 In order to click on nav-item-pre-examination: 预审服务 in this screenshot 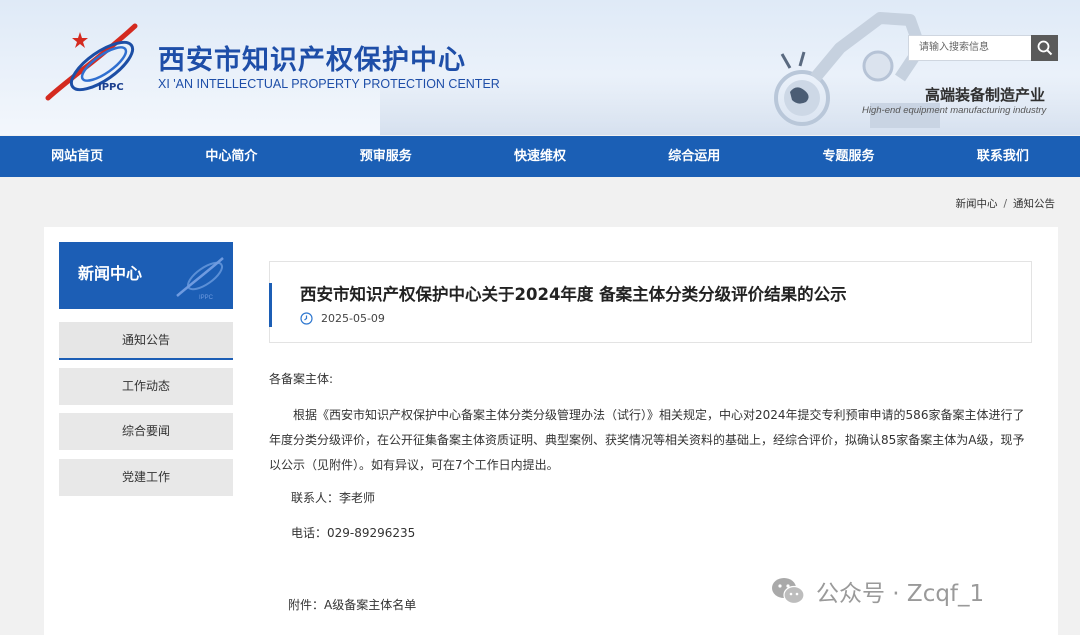, I will do `click(386, 156)`.